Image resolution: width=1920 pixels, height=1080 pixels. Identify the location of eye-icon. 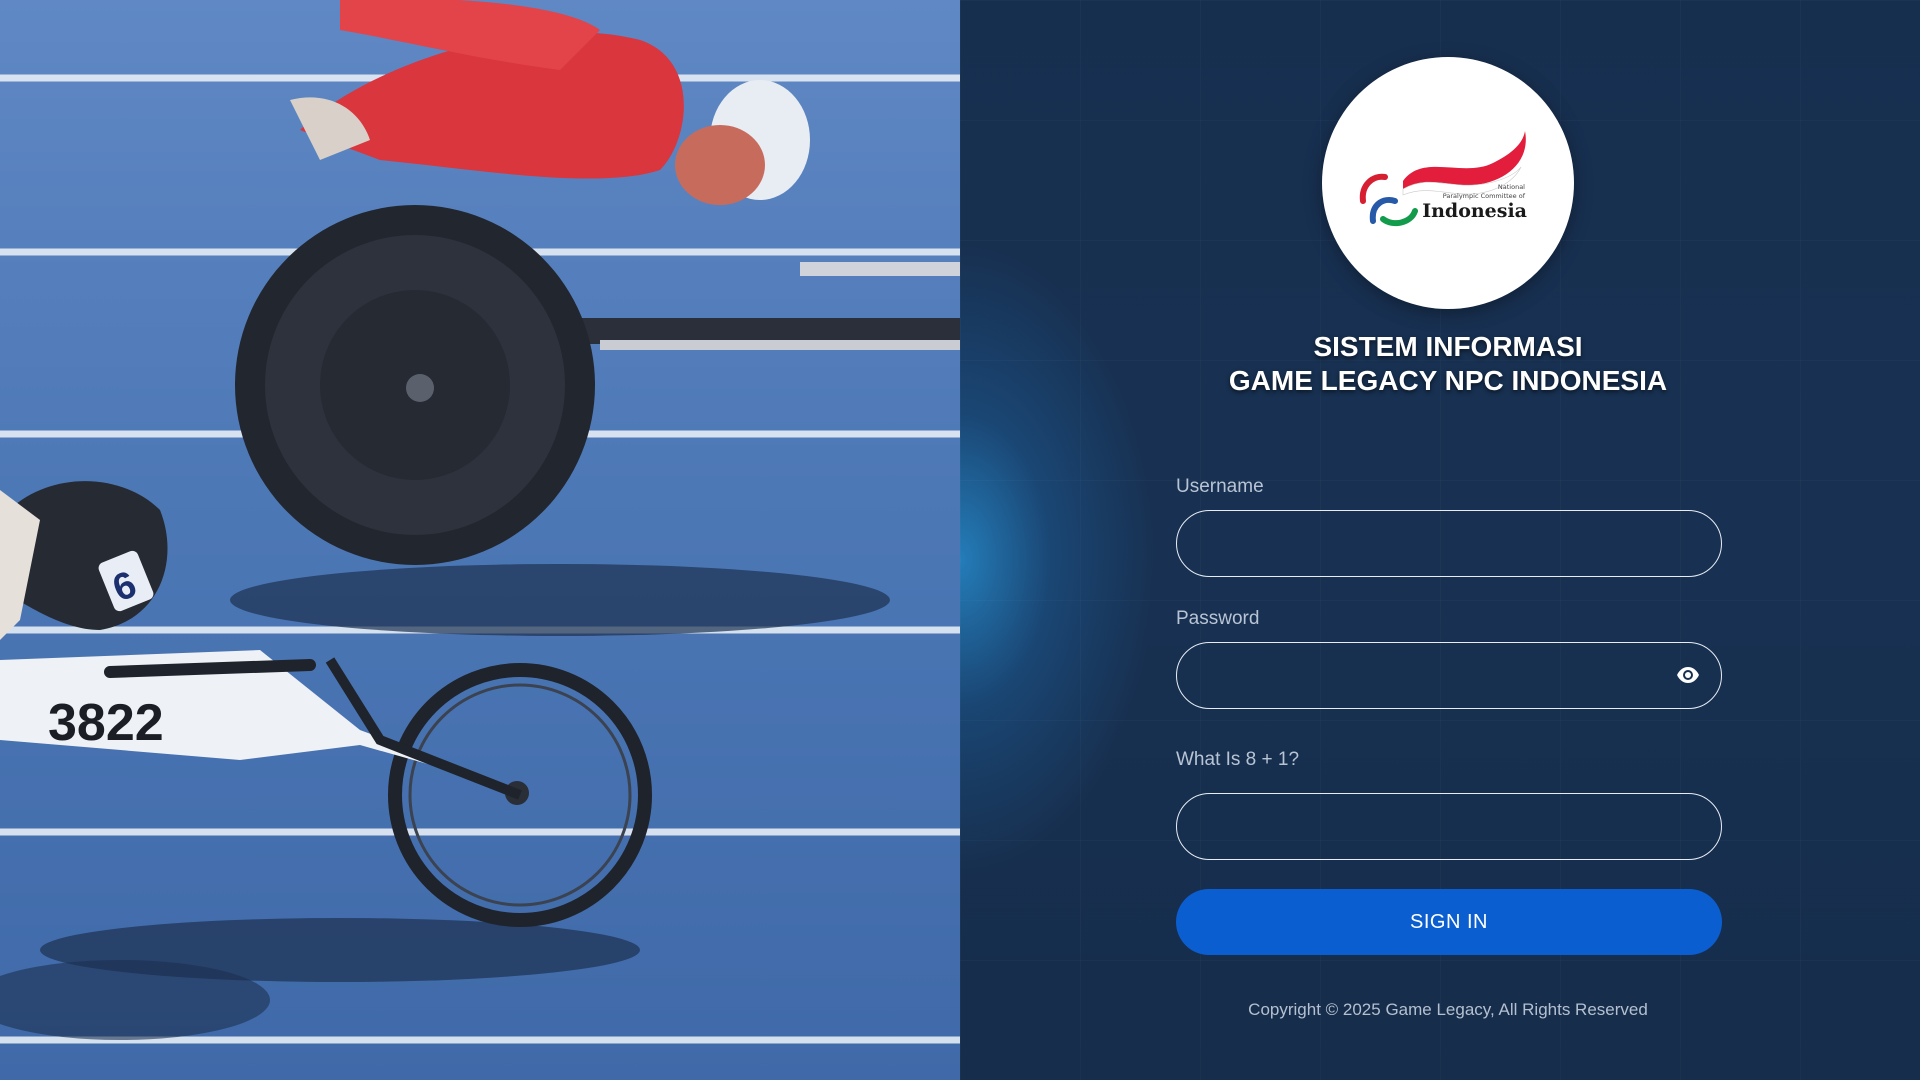
(1688, 675).